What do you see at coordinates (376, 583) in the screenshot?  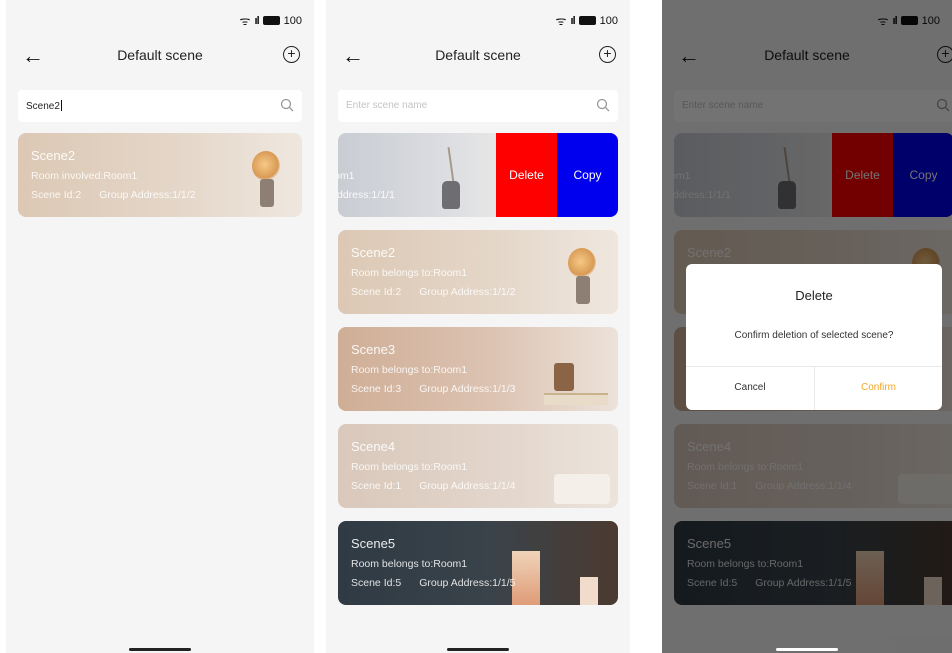 I see `scene-id: Scene Id:5` at bounding box center [376, 583].